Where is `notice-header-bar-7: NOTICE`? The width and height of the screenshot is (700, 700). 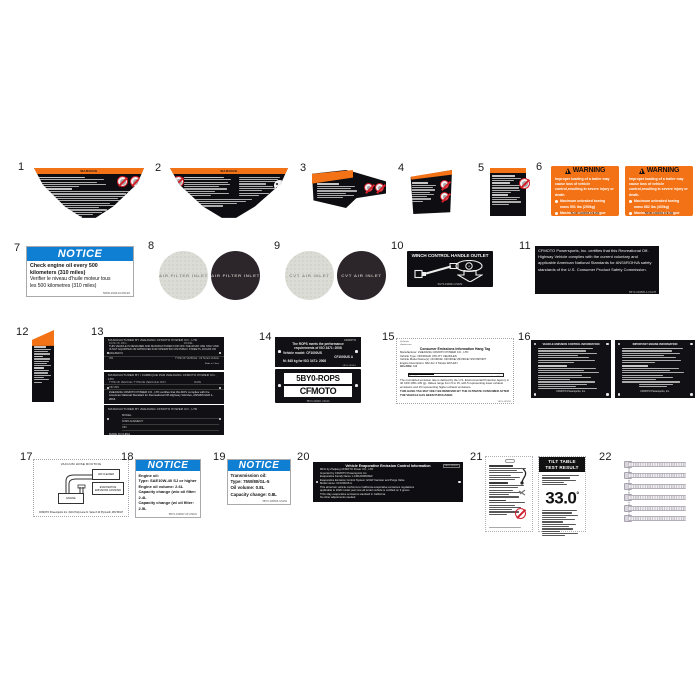
notice-header-bar-7: NOTICE is located at coordinates (80, 254).